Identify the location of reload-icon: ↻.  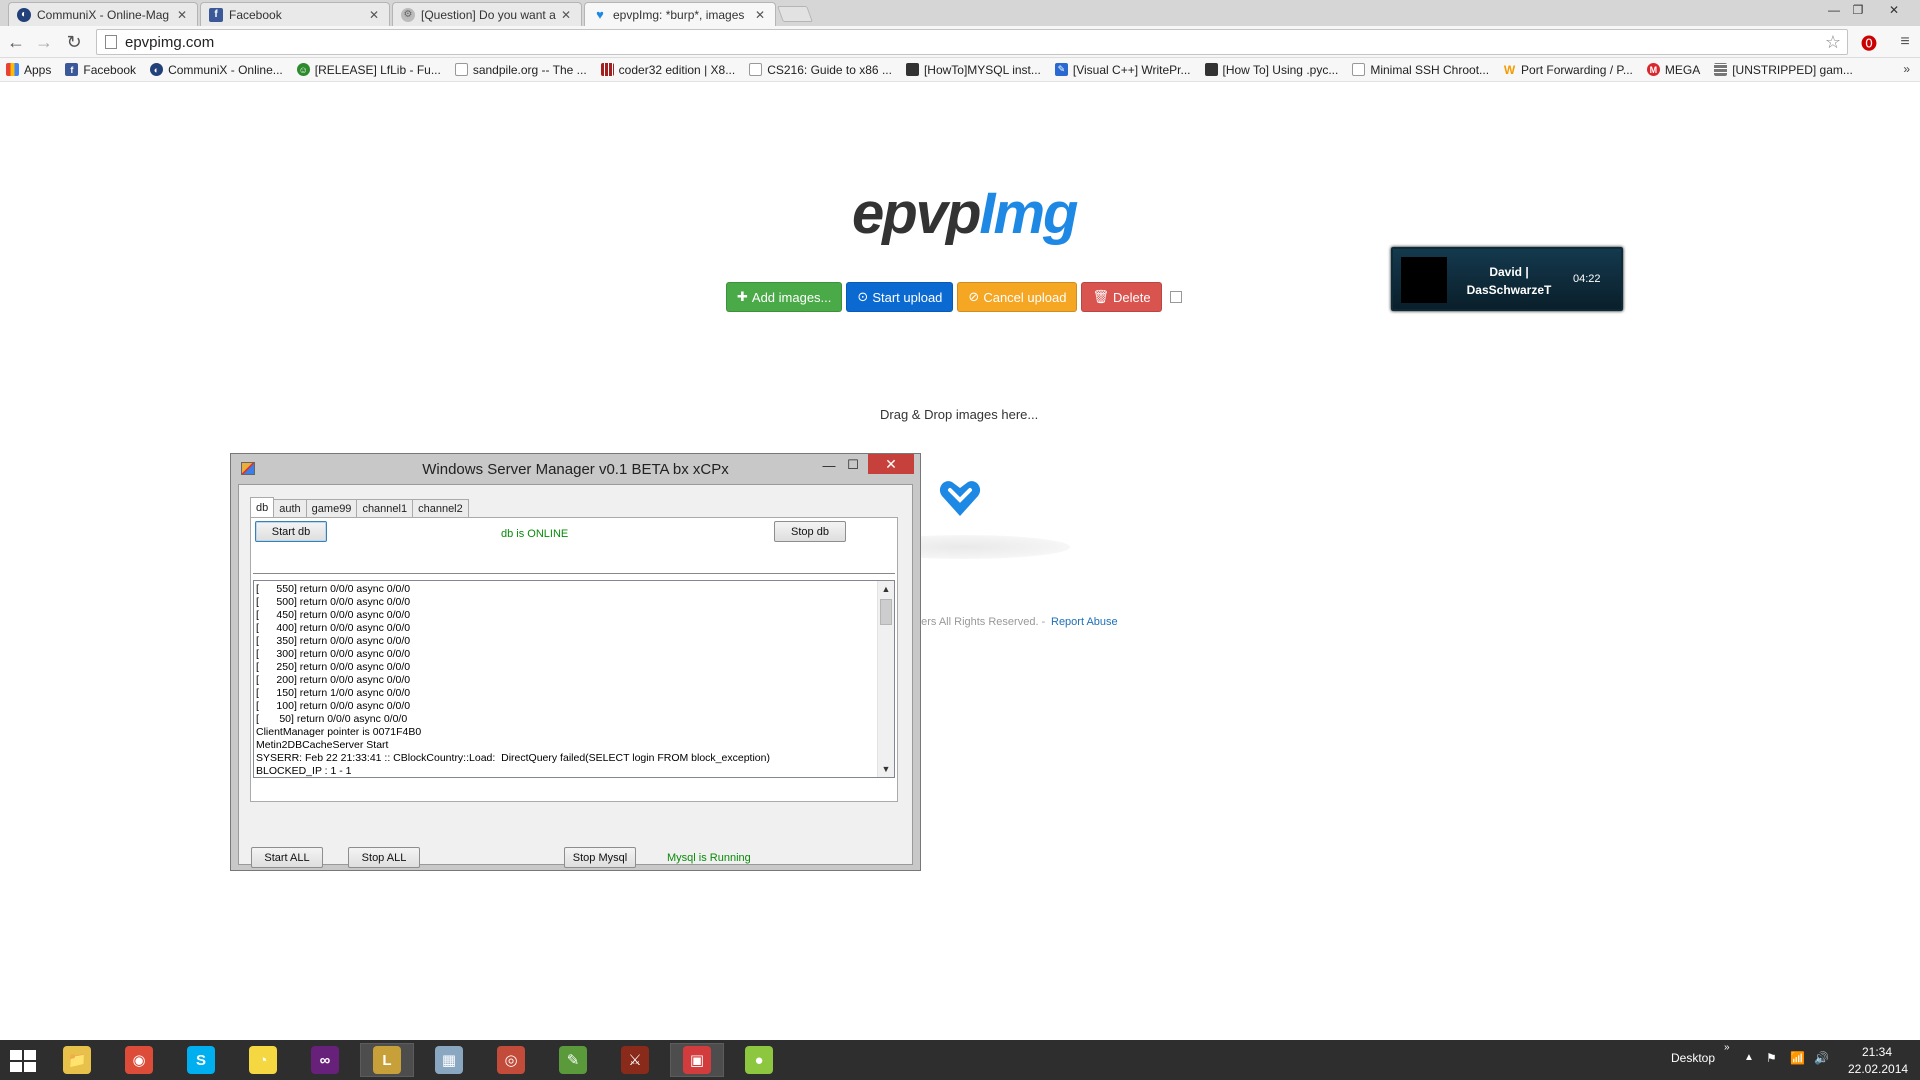
(74, 42).